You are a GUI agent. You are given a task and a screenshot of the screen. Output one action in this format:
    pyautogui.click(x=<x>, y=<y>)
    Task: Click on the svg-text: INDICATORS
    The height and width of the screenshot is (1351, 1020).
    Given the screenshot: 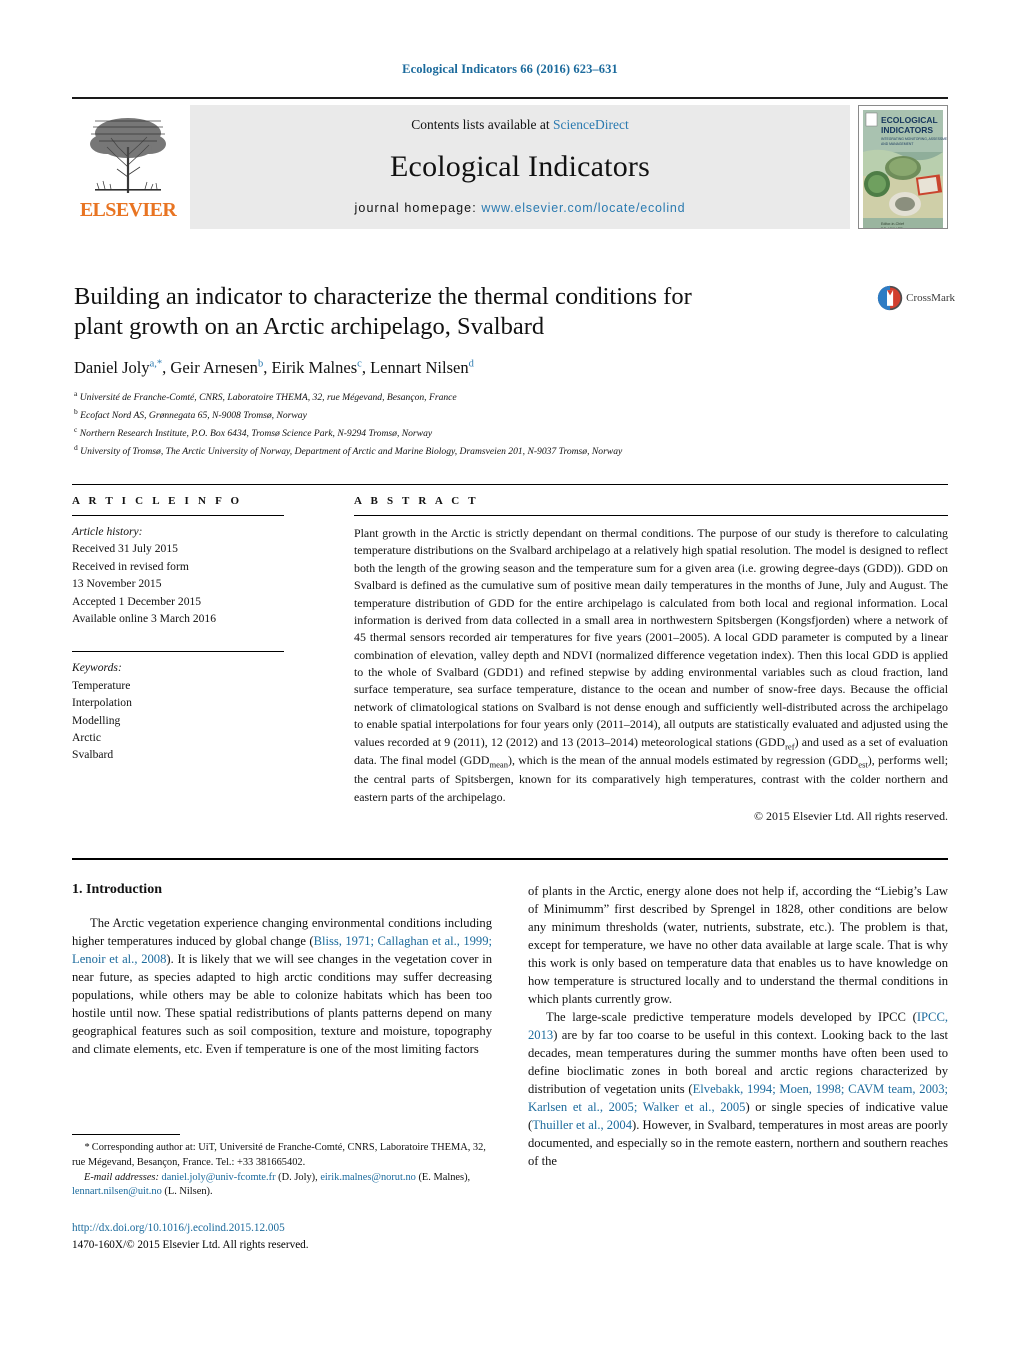 What is the action you would take?
    pyautogui.click(x=907, y=130)
    